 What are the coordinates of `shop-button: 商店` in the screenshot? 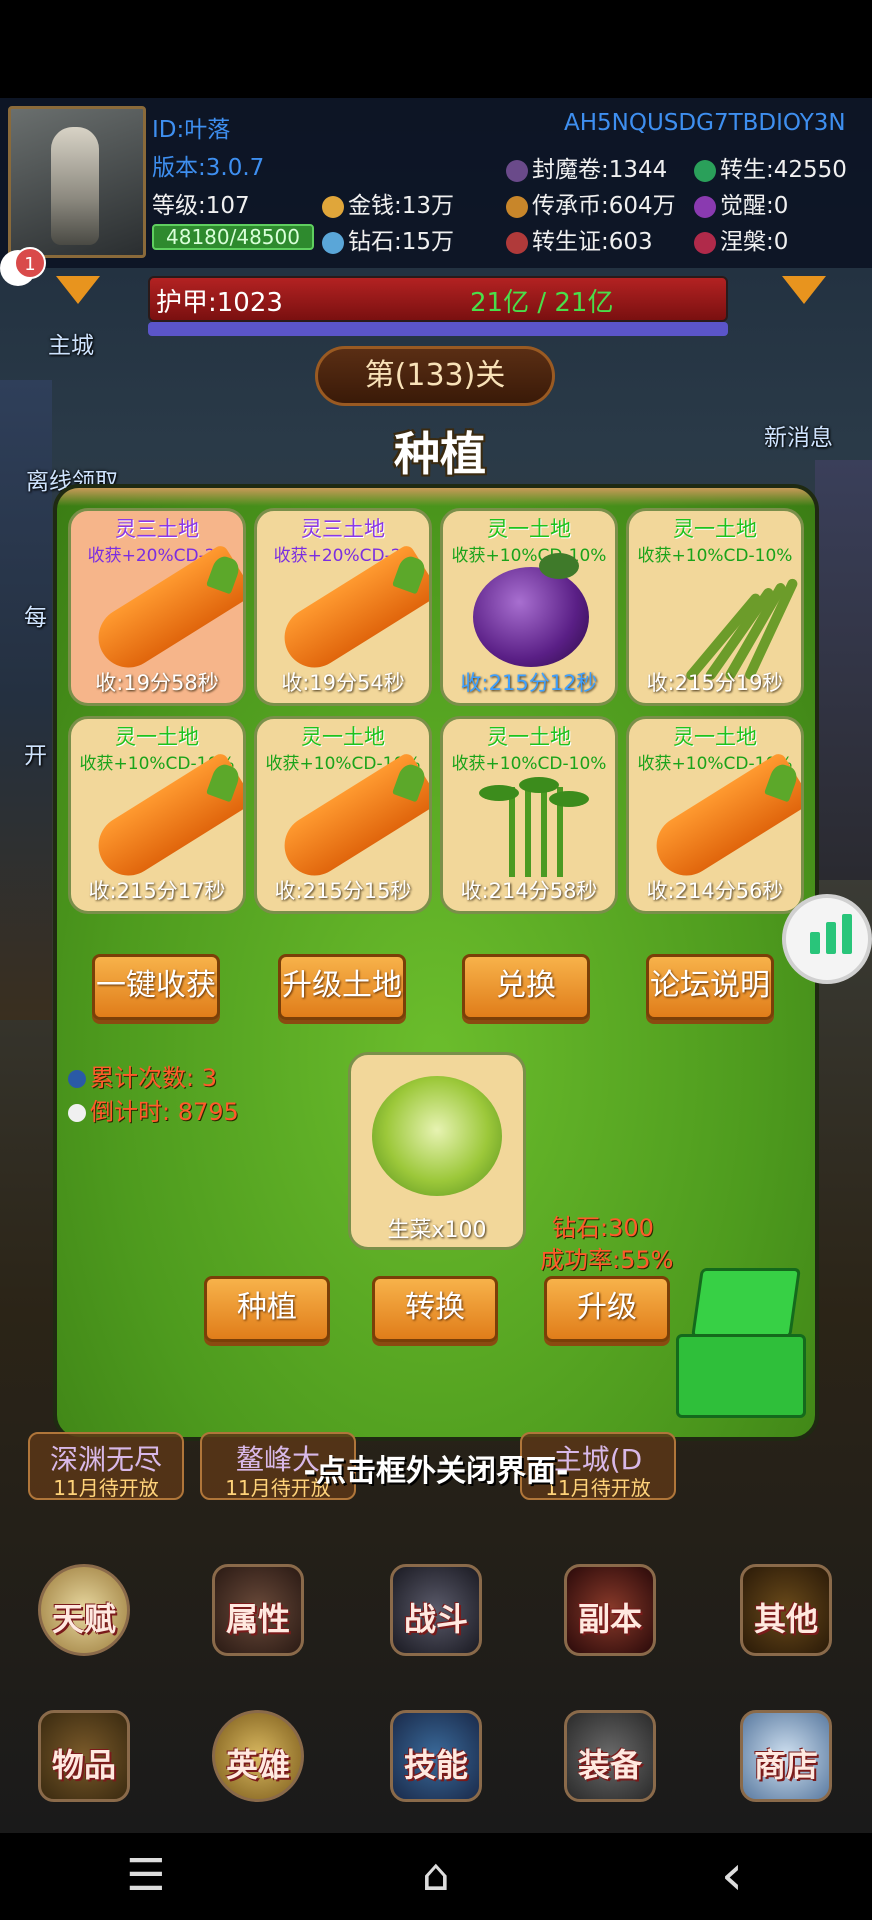 It's located at (786, 1761).